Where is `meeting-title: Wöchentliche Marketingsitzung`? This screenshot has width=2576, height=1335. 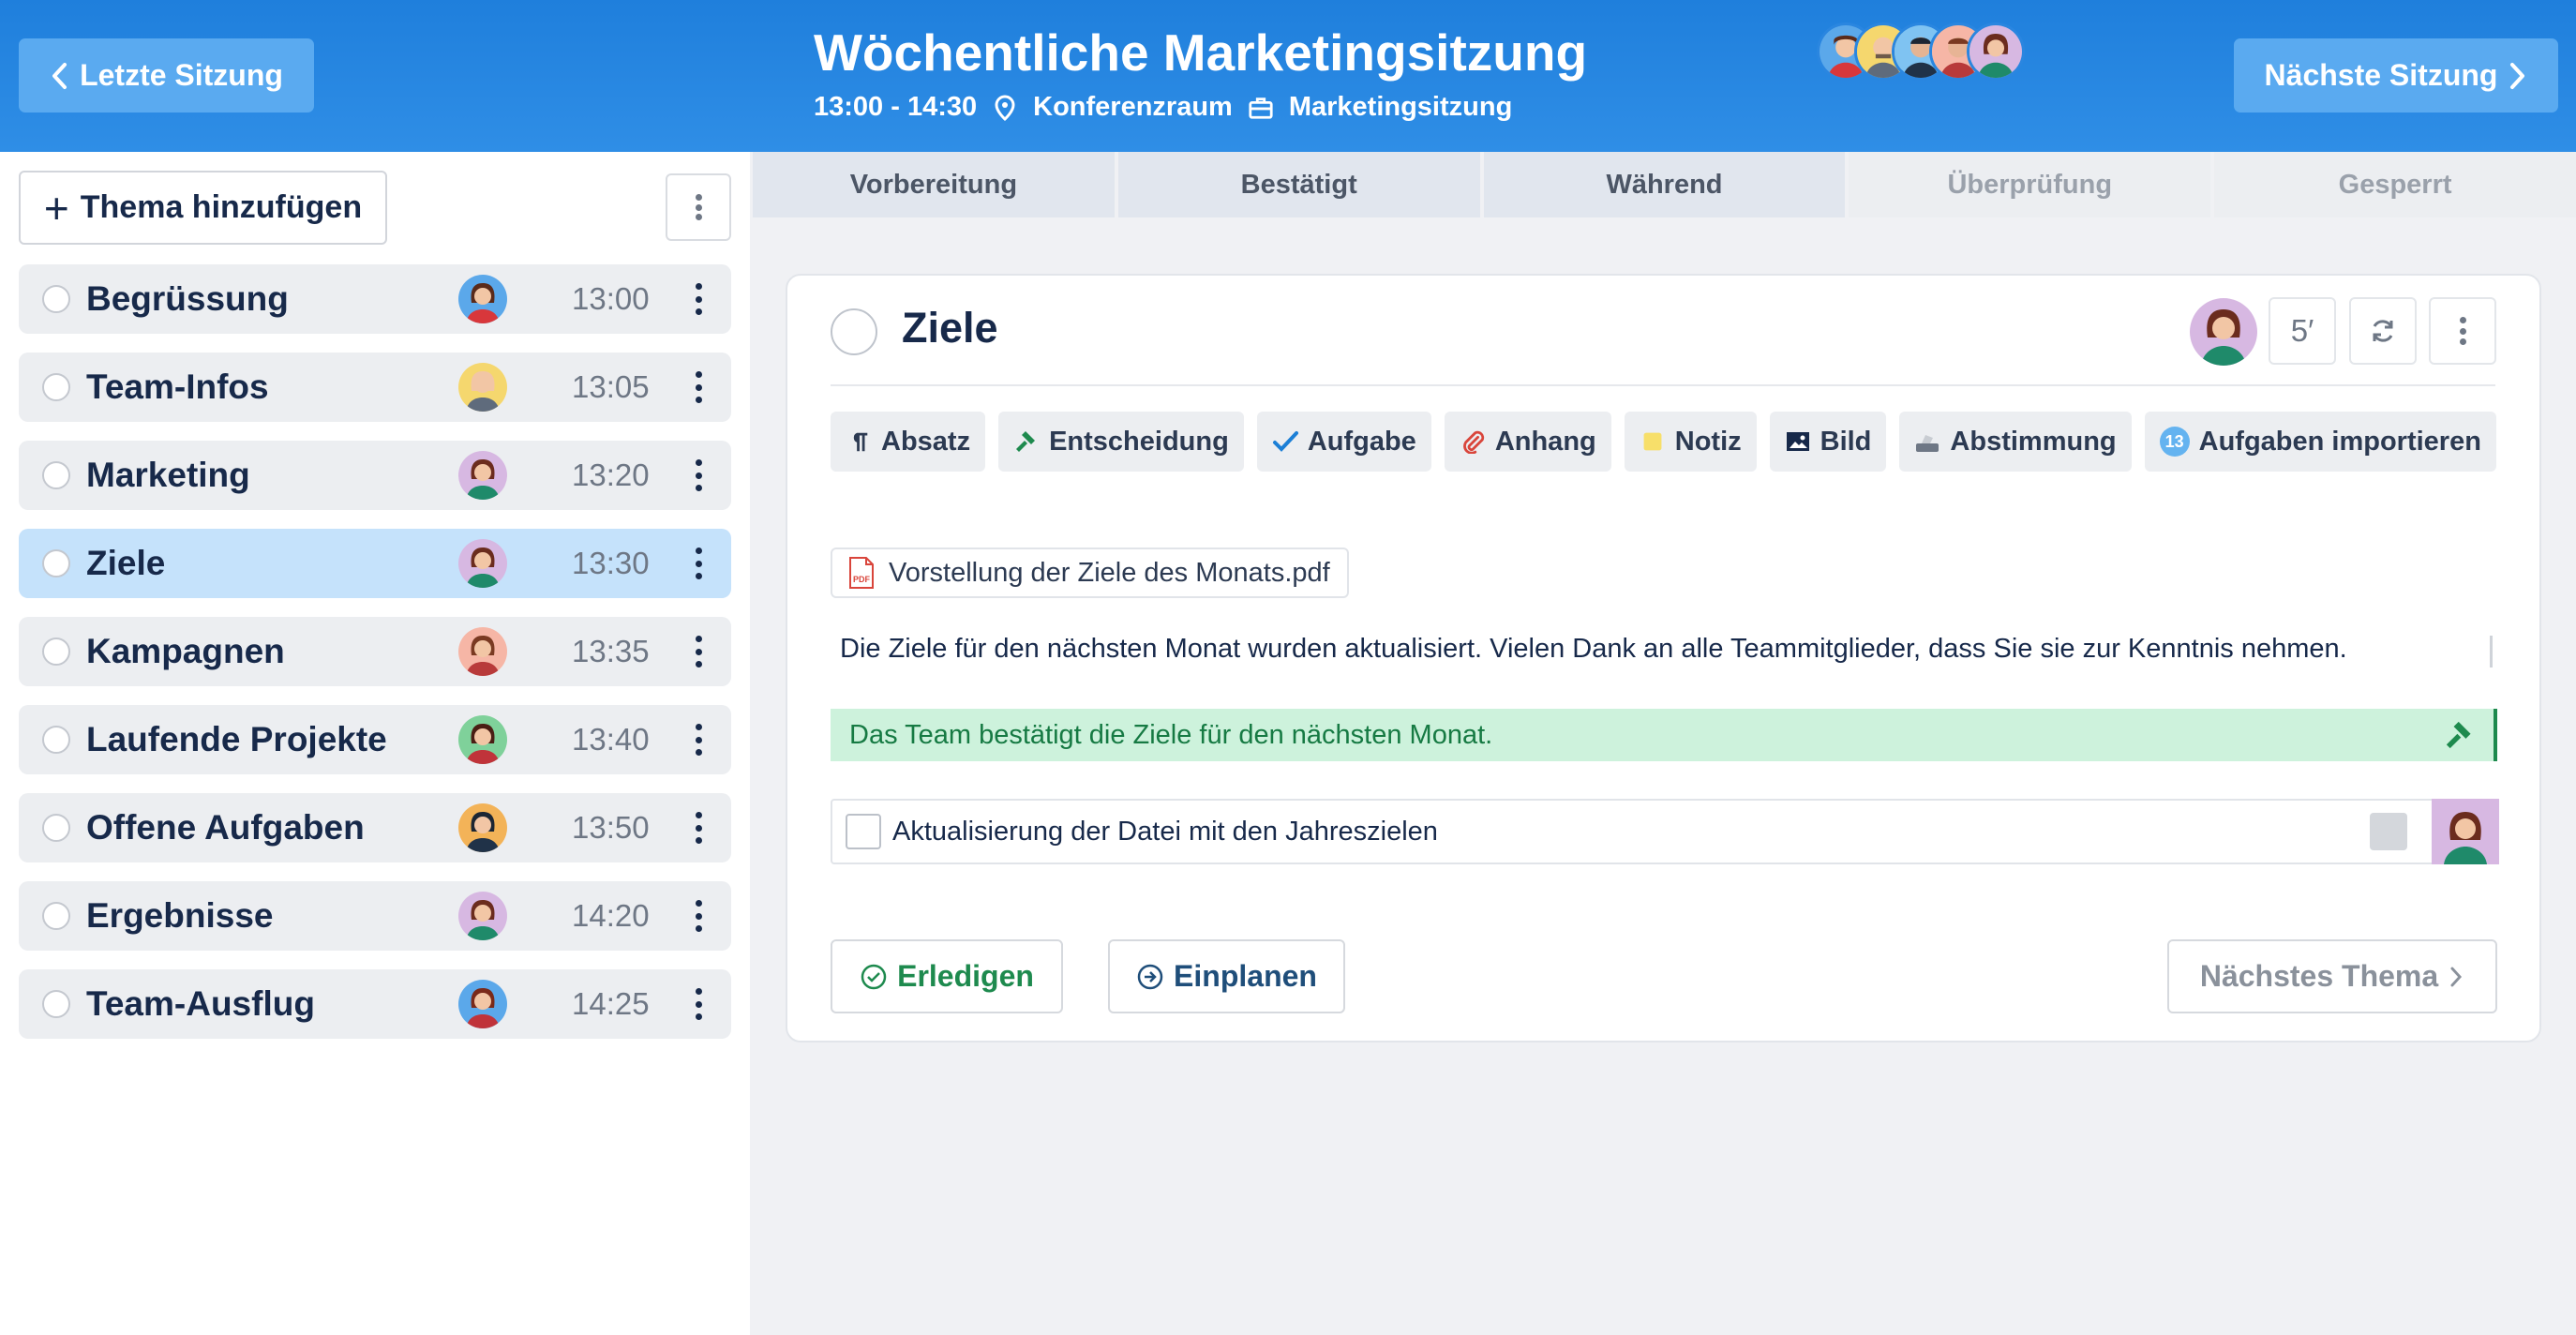
meeting-title: Wöchentliche Marketingsitzung is located at coordinates (1201, 52).